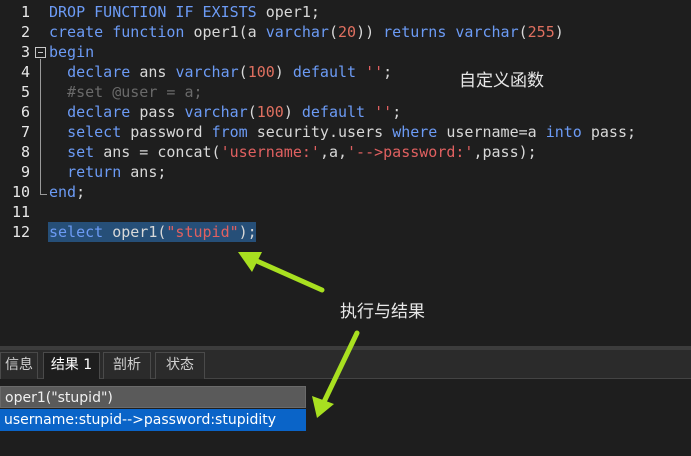  What do you see at coordinates (25, 152) in the screenshot?
I see `line-number: 8` at bounding box center [25, 152].